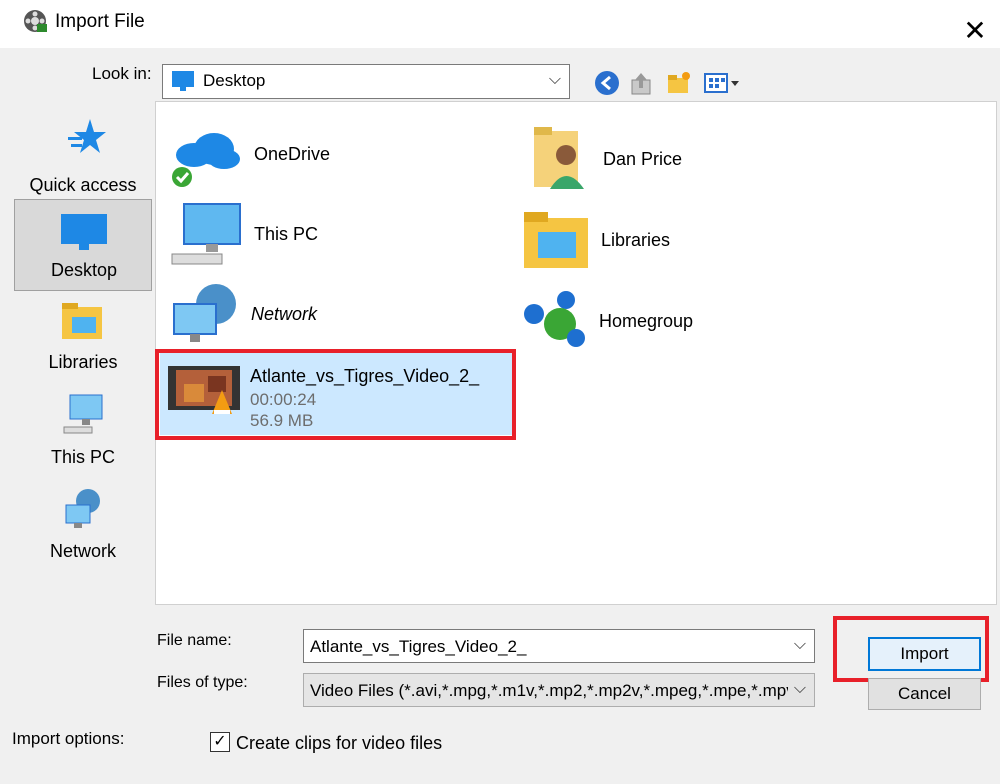 The height and width of the screenshot is (784, 1000). What do you see at coordinates (340, 236) in the screenshot?
I see `list-item-this-pc: This PC` at bounding box center [340, 236].